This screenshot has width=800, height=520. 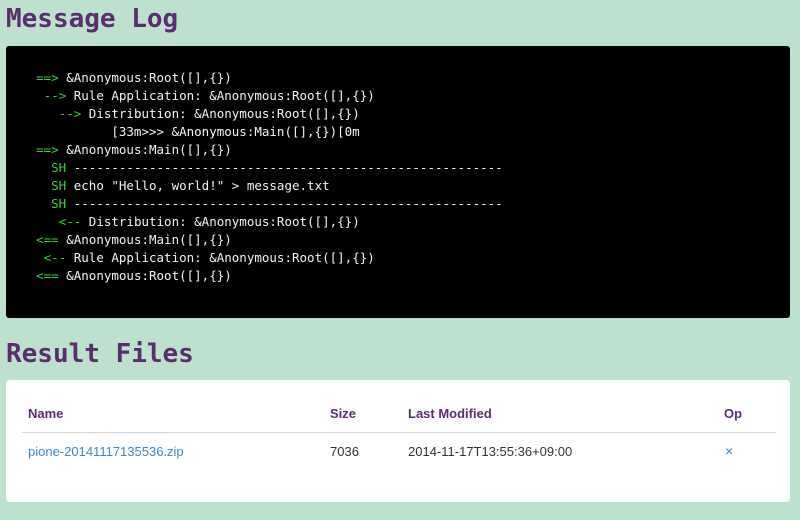 I want to click on column-header-last-modified: Last Modified, so click(x=450, y=413).